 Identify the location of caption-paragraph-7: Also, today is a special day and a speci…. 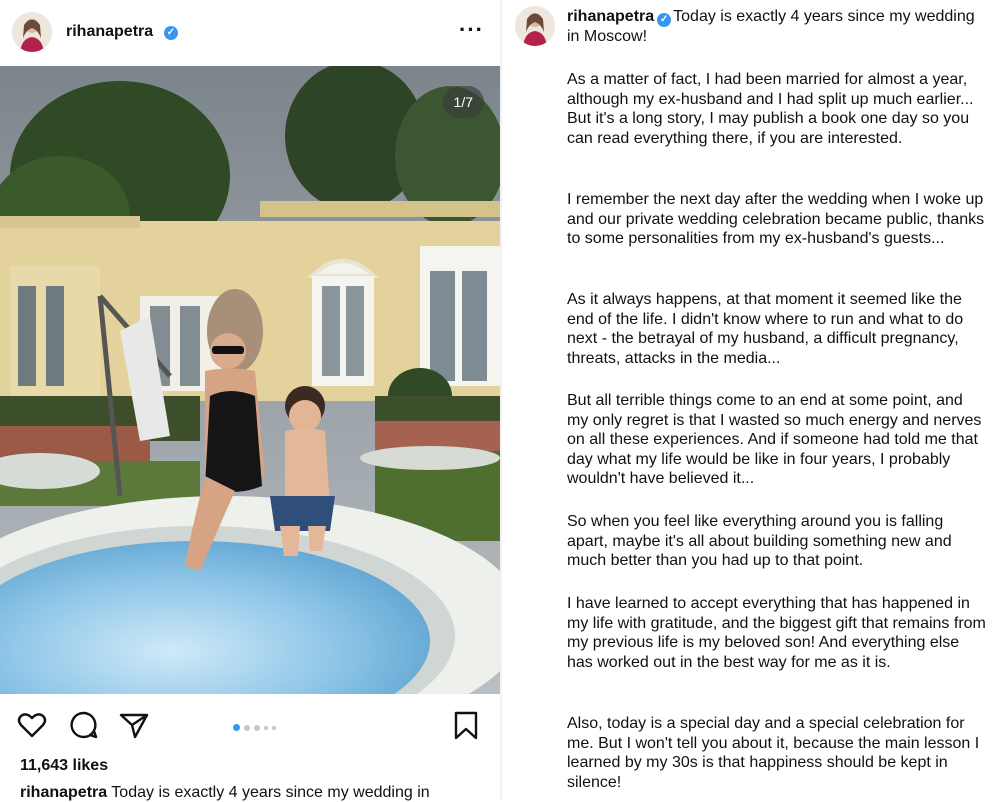
(773, 753).